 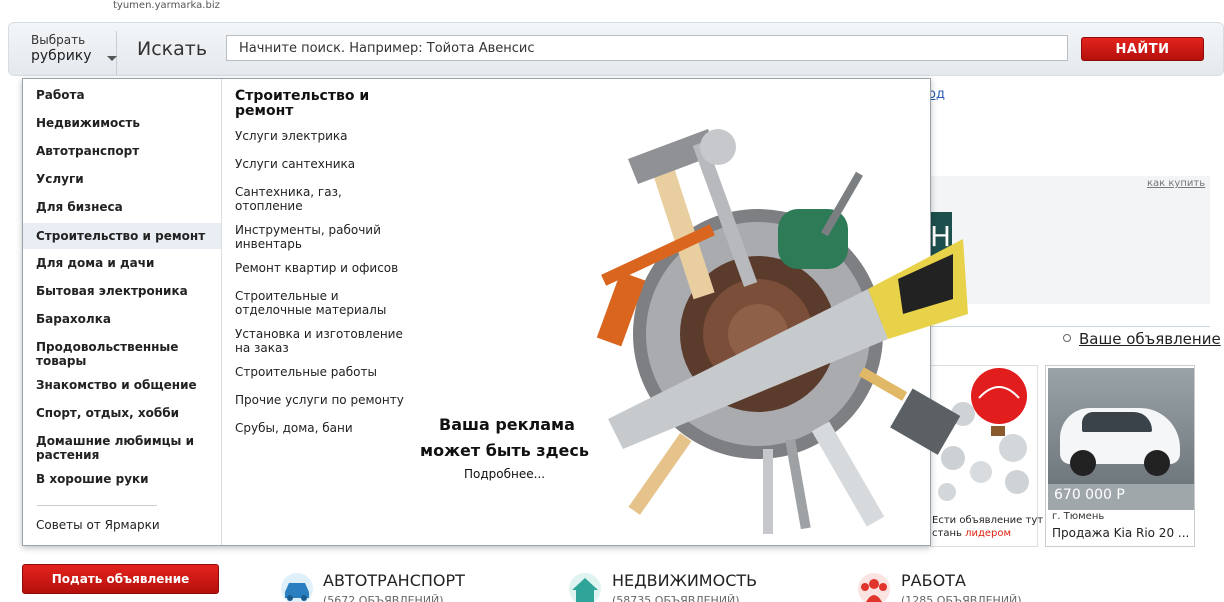 What do you see at coordinates (1089, 495) in the screenshot?
I see `listing-price: 670 000 Р` at bounding box center [1089, 495].